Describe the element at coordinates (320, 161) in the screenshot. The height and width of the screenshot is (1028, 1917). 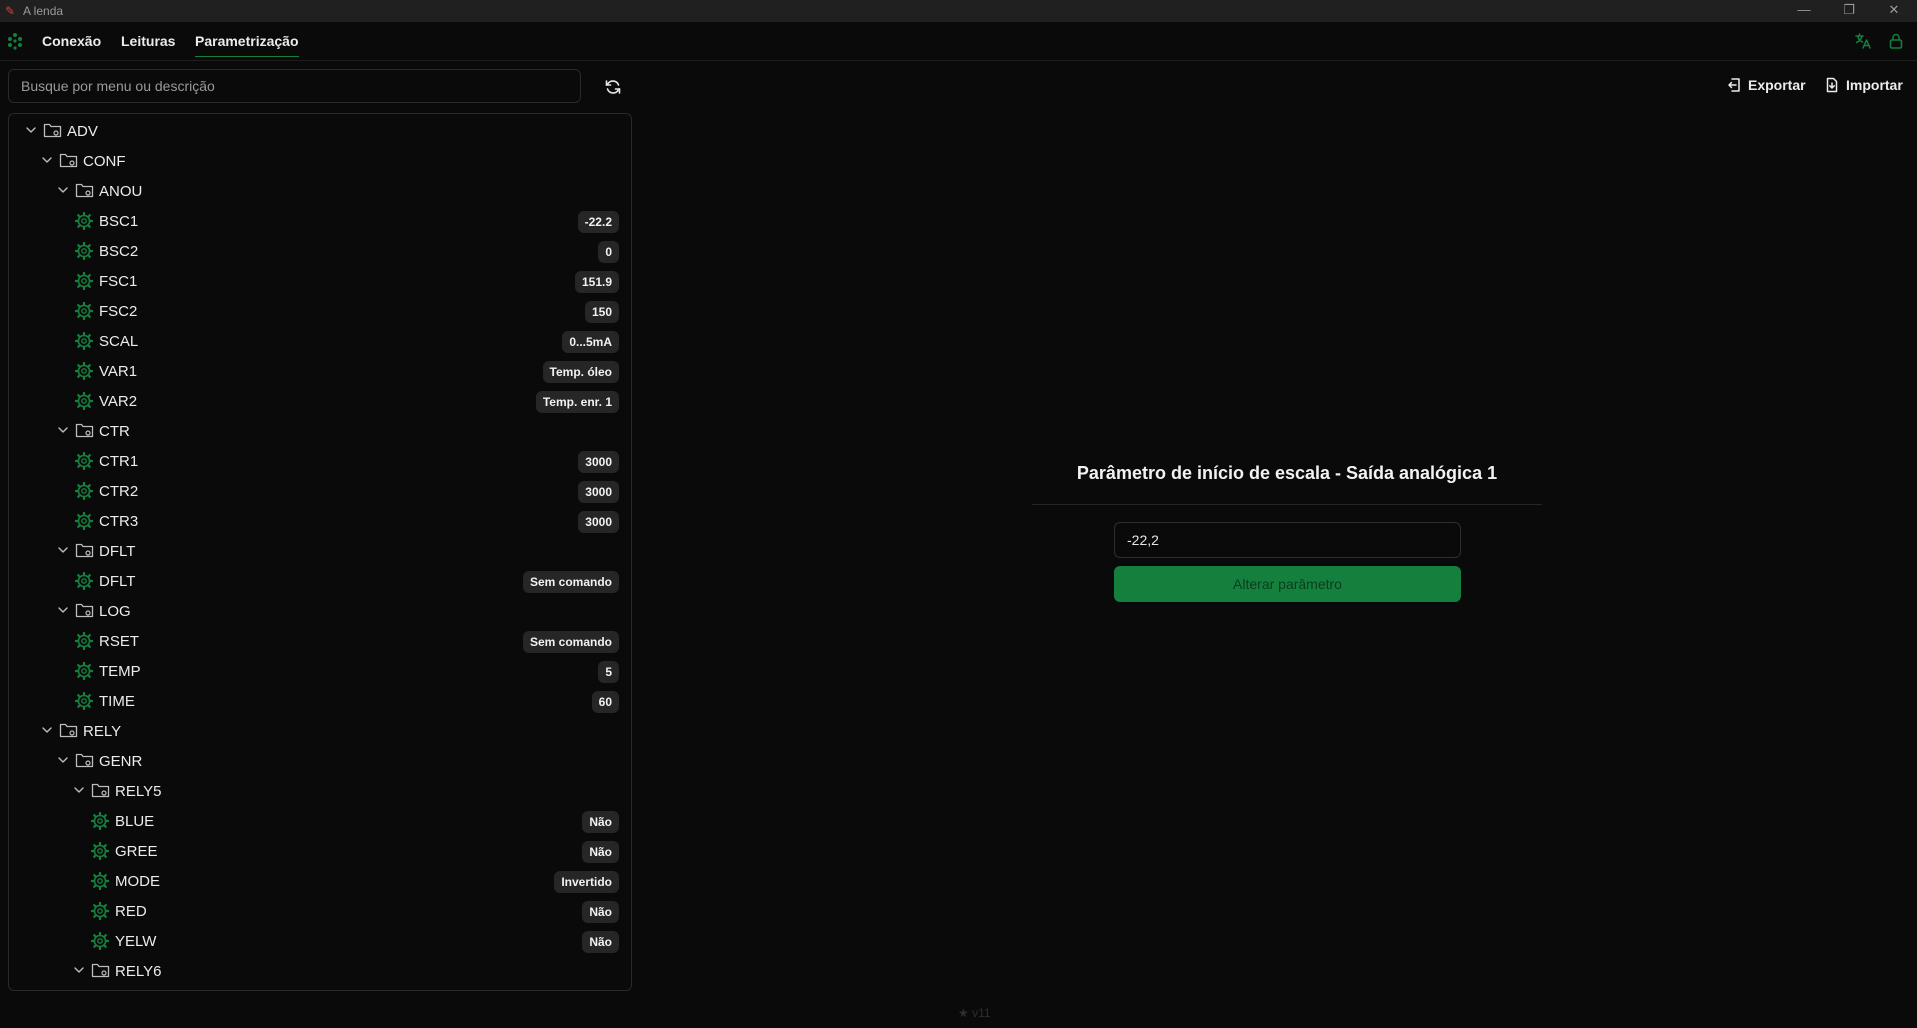
I see `tree-folder-conf: CONF` at that location.